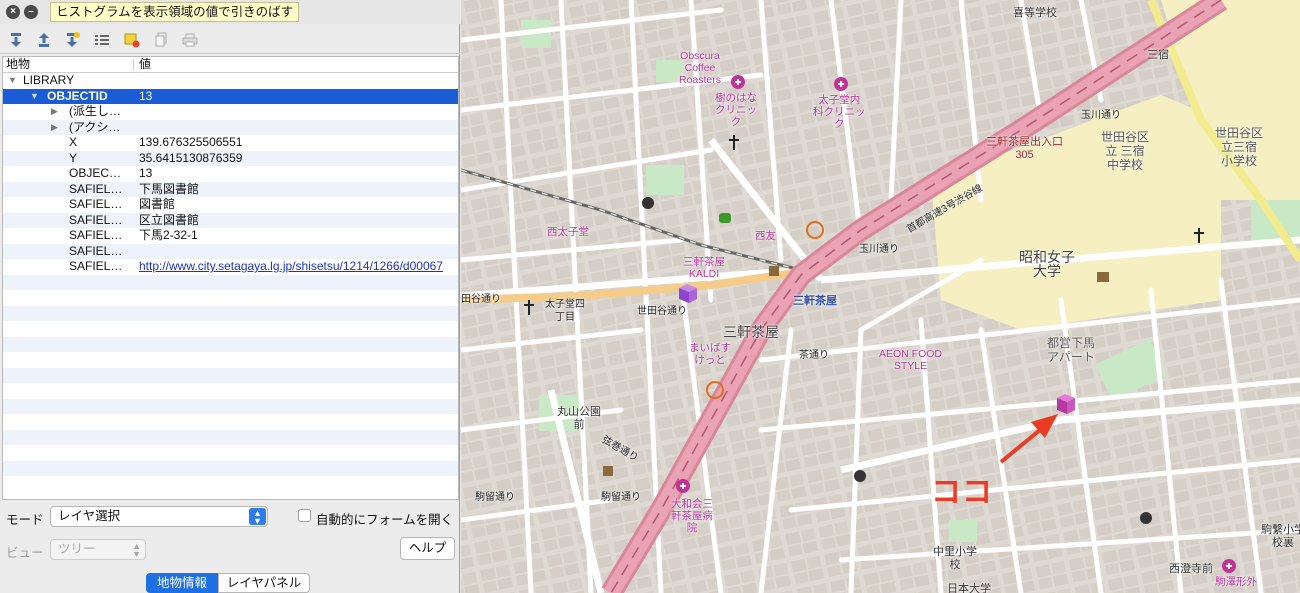 This screenshot has width=1300, height=593. I want to click on tooltip: ヒストグラムを表示領域の値で引きのばす, so click(175, 12).